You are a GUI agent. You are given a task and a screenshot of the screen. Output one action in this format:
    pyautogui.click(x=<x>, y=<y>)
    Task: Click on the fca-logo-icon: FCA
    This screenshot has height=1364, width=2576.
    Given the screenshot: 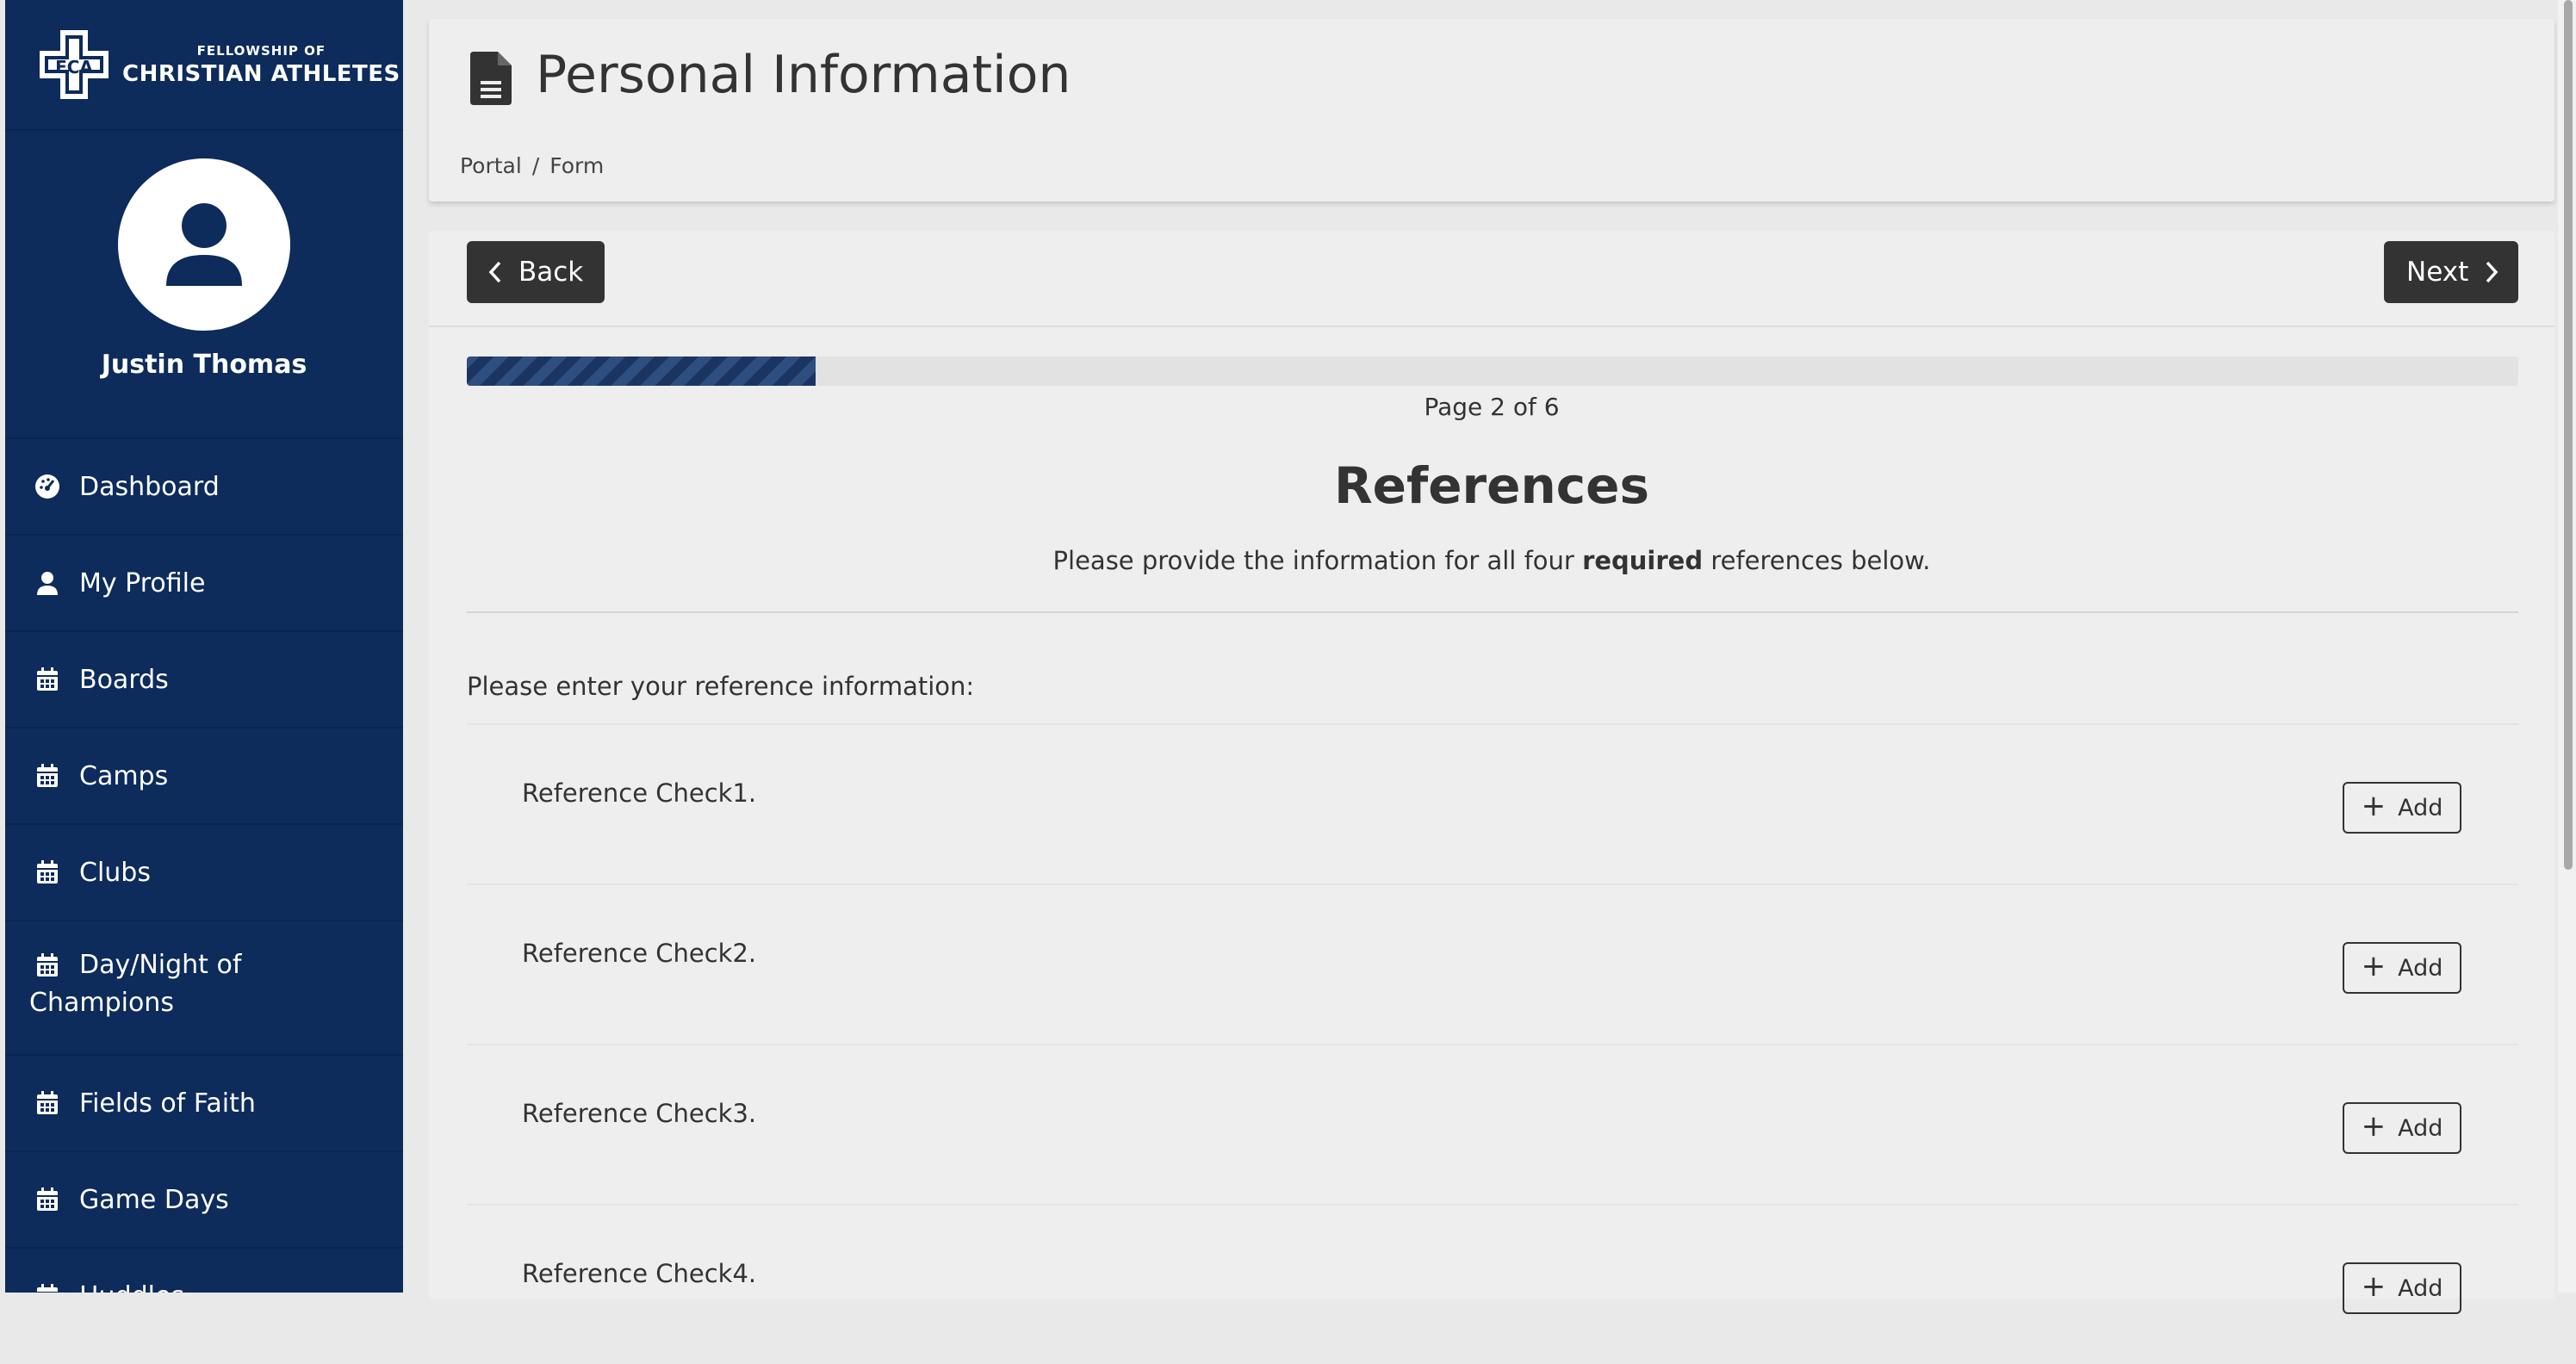 What is the action you would take?
    pyautogui.click(x=74, y=64)
    